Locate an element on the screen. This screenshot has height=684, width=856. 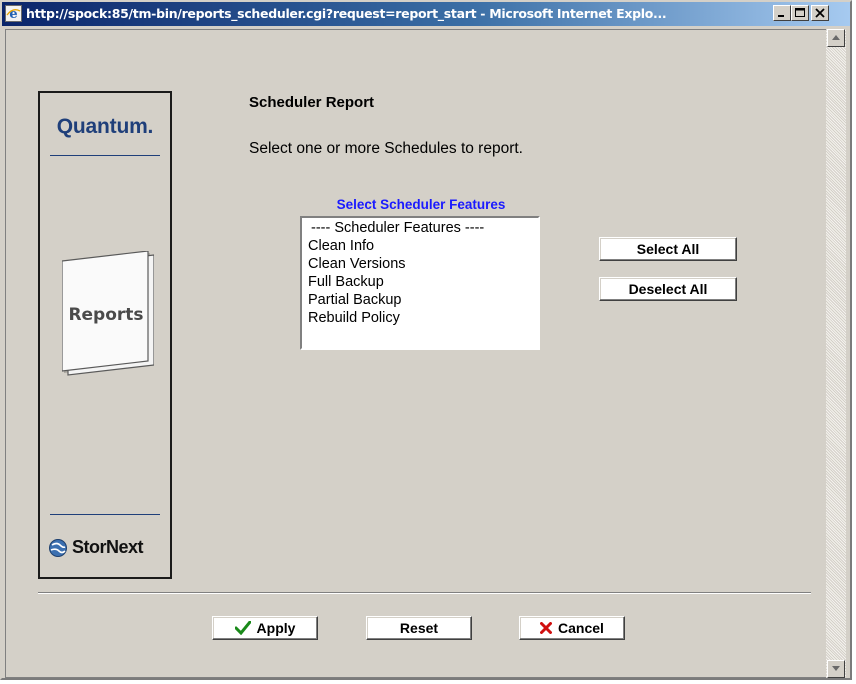
reset-button: Reset is located at coordinates (419, 628).